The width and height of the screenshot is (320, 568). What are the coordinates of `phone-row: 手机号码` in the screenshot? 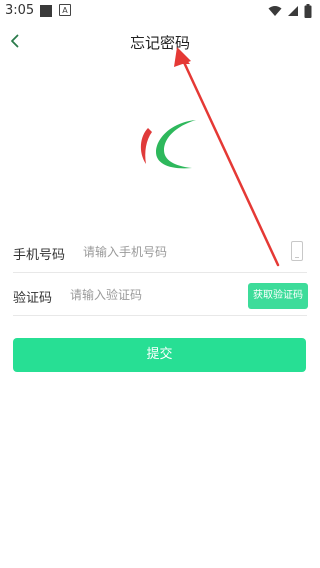 It's located at (160, 252).